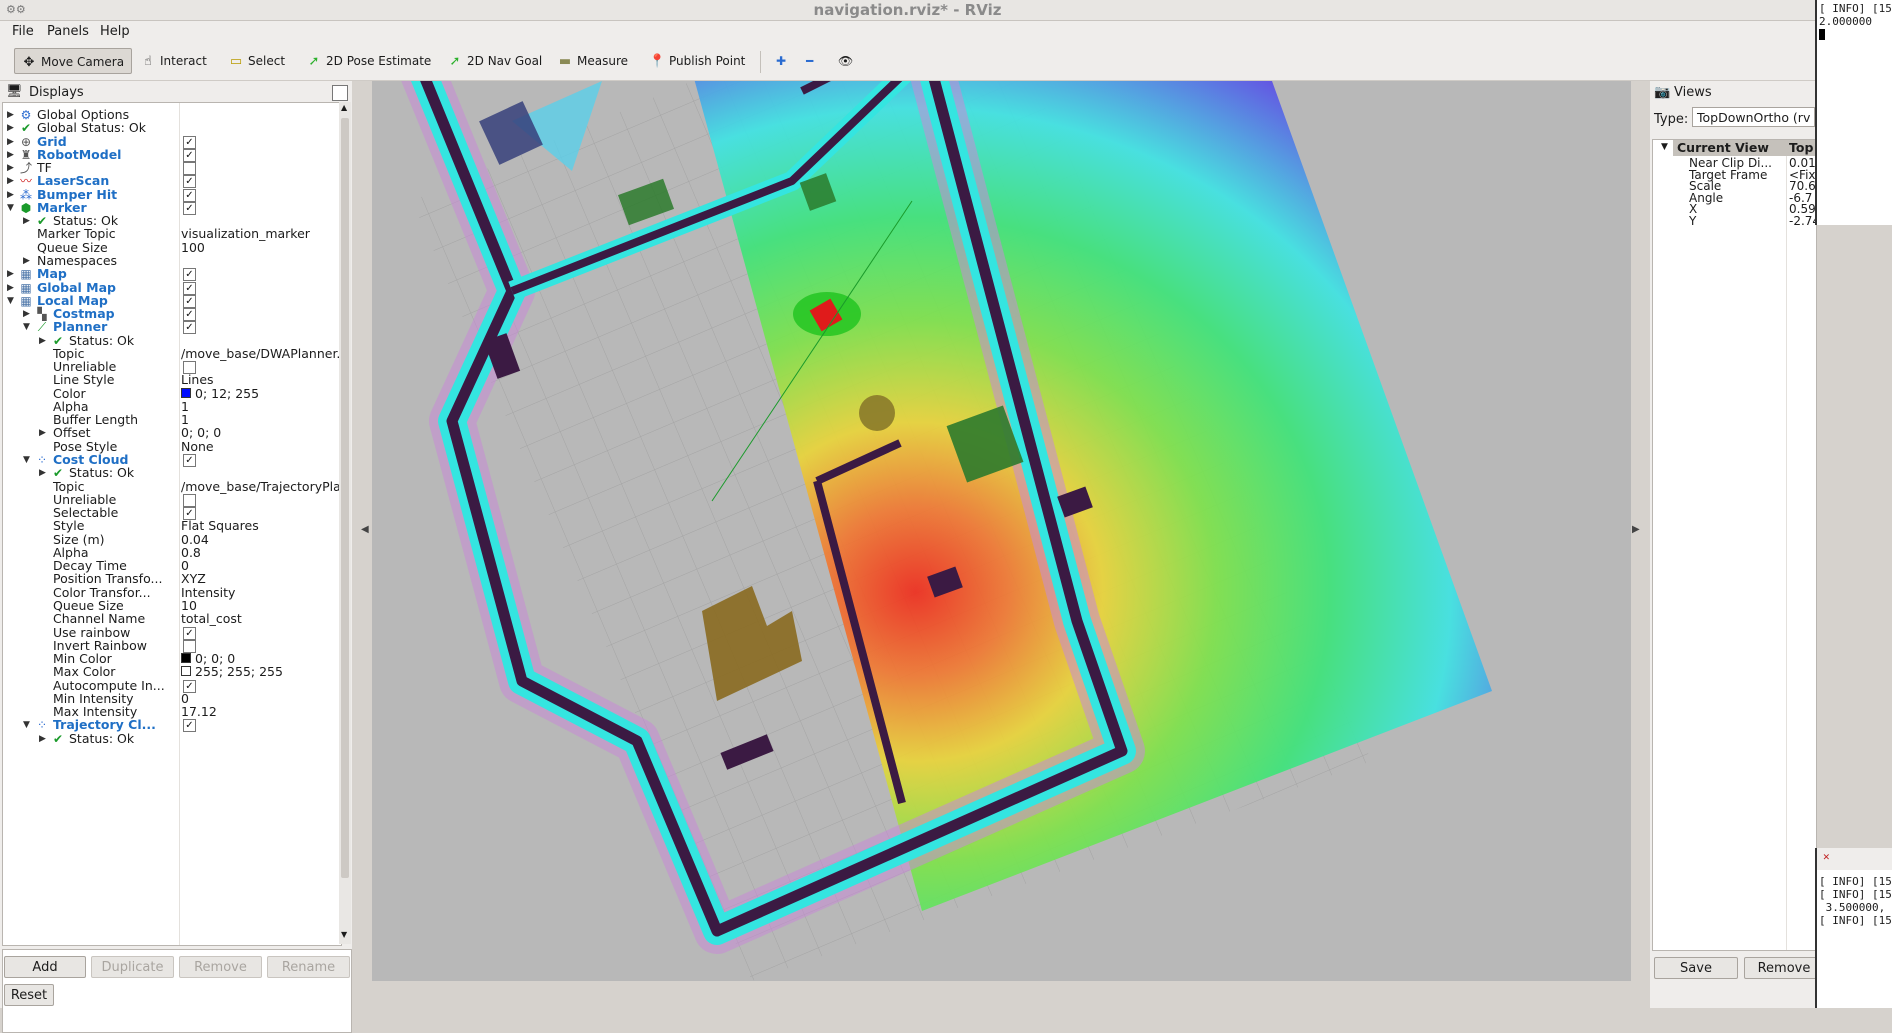  Describe the element at coordinates (379, 61) in the screenshot. I see `pose-estimate-label: 2D Pose Estimate` at that location.